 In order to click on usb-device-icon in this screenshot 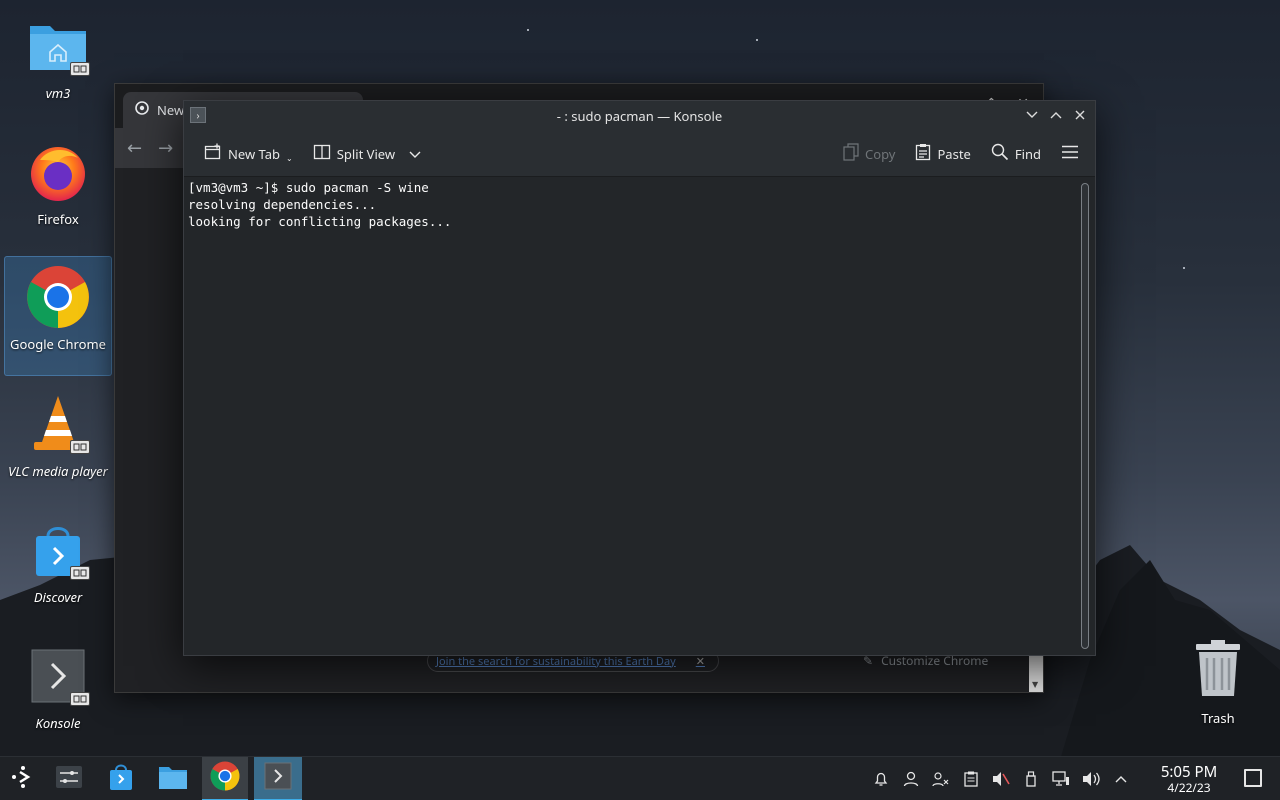, I will do `click(1031, 779)`.